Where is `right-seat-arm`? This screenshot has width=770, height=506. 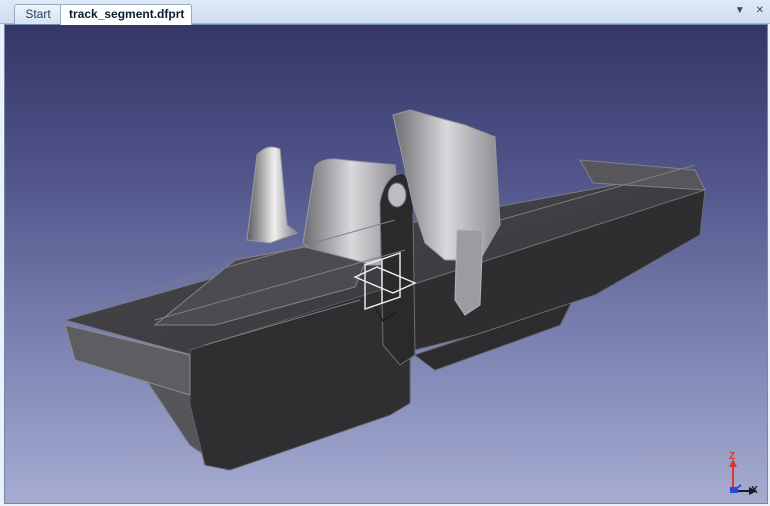 right-seat-arm is located at coordinates (469, 272).